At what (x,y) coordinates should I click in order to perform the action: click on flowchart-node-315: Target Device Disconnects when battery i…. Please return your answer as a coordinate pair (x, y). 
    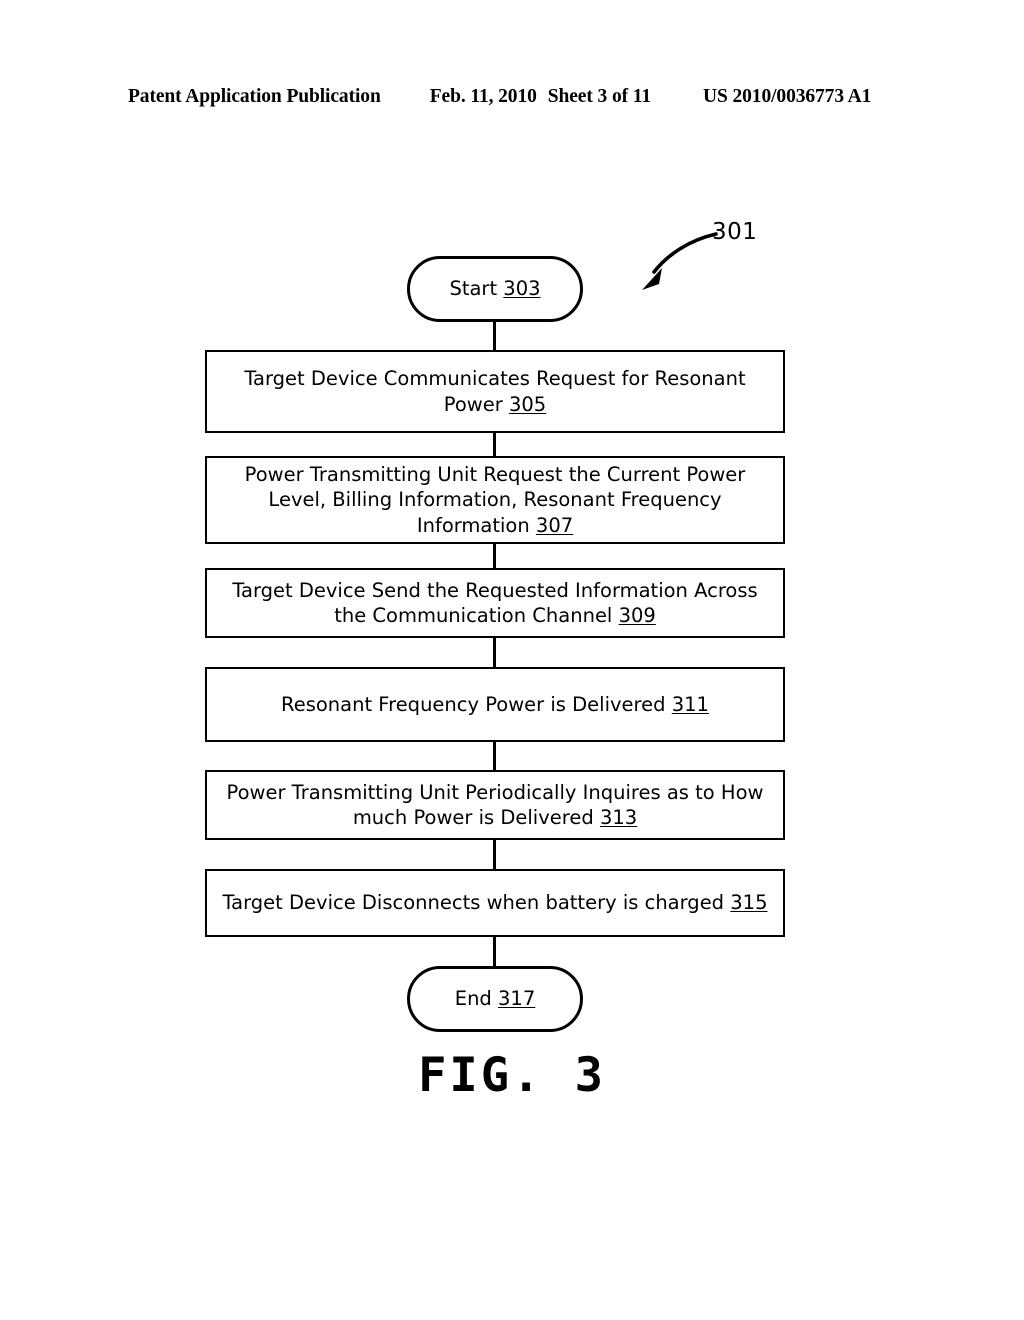
    Looking at the image, I should click on (495, 903).